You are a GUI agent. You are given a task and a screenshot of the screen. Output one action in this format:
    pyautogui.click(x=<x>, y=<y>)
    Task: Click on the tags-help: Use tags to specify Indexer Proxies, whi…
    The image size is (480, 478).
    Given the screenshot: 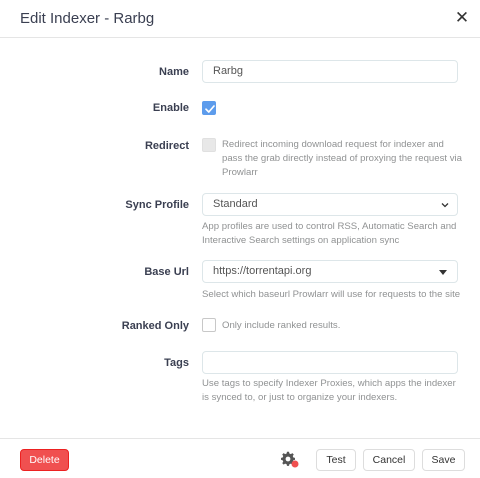 What is the action you would take?
    pyautogui.click(x=329, y=390)
    